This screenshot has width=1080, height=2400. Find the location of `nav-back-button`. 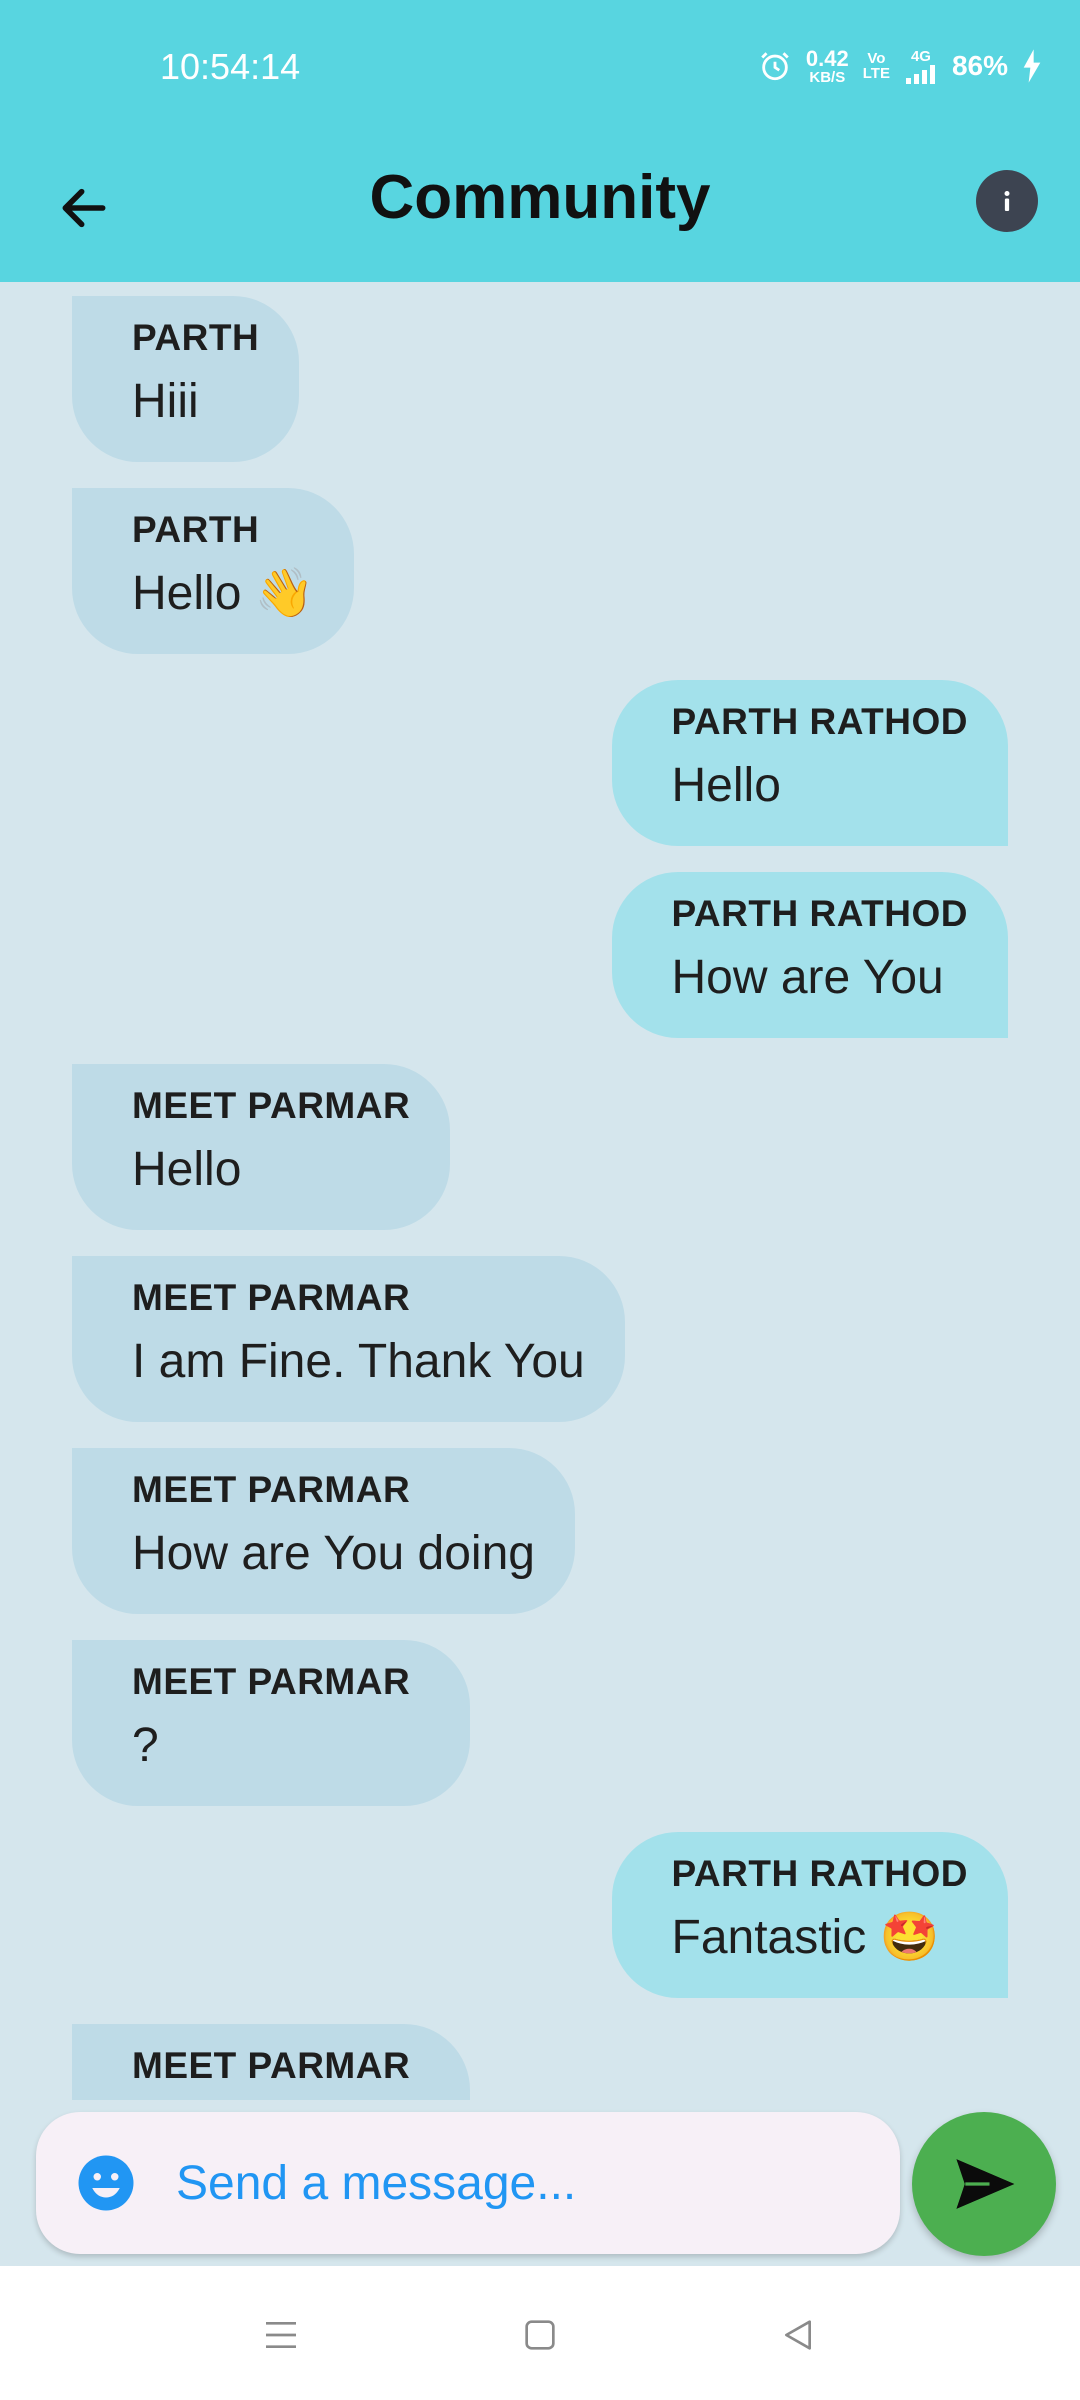

nav-back-button is located at coordinates (798, 2335).